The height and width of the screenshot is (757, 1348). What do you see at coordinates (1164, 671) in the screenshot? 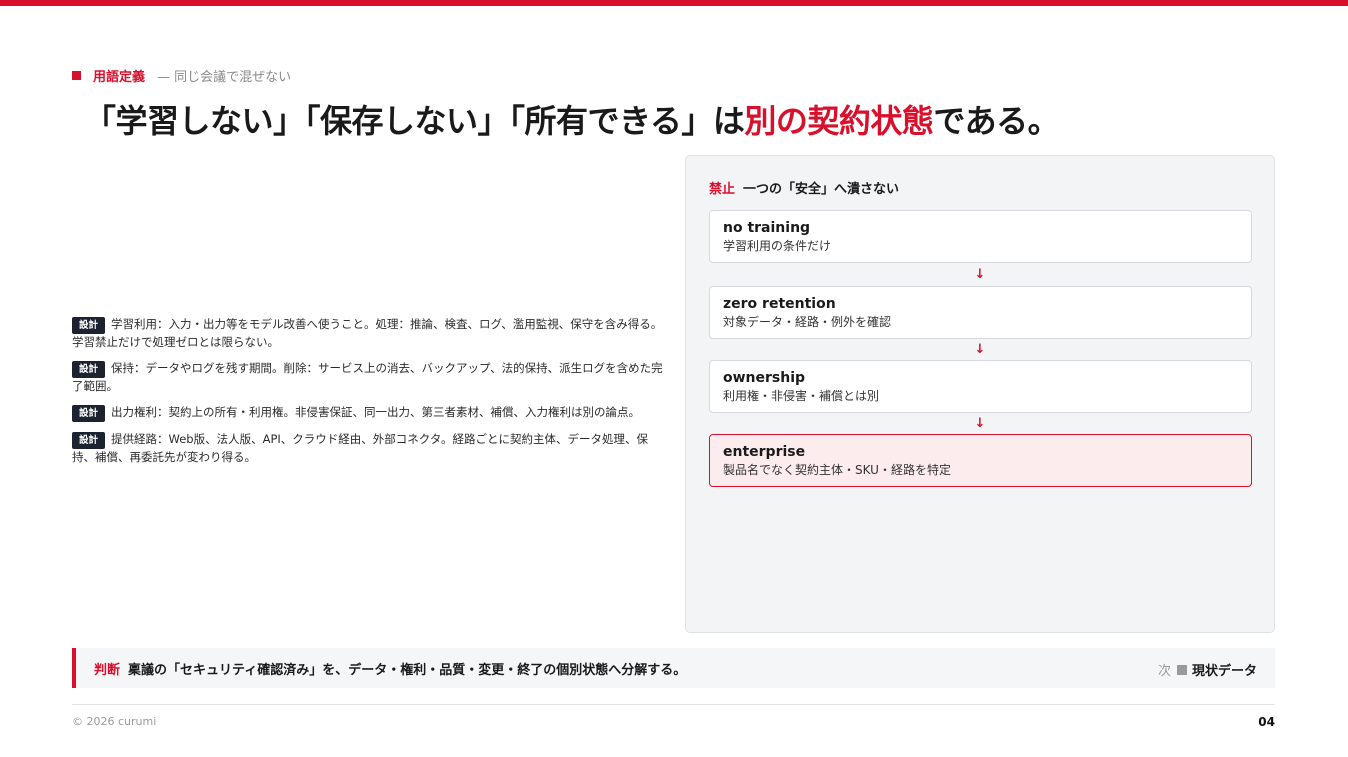
I see `next-prefix: 次` at bounding box center [1164, 671].